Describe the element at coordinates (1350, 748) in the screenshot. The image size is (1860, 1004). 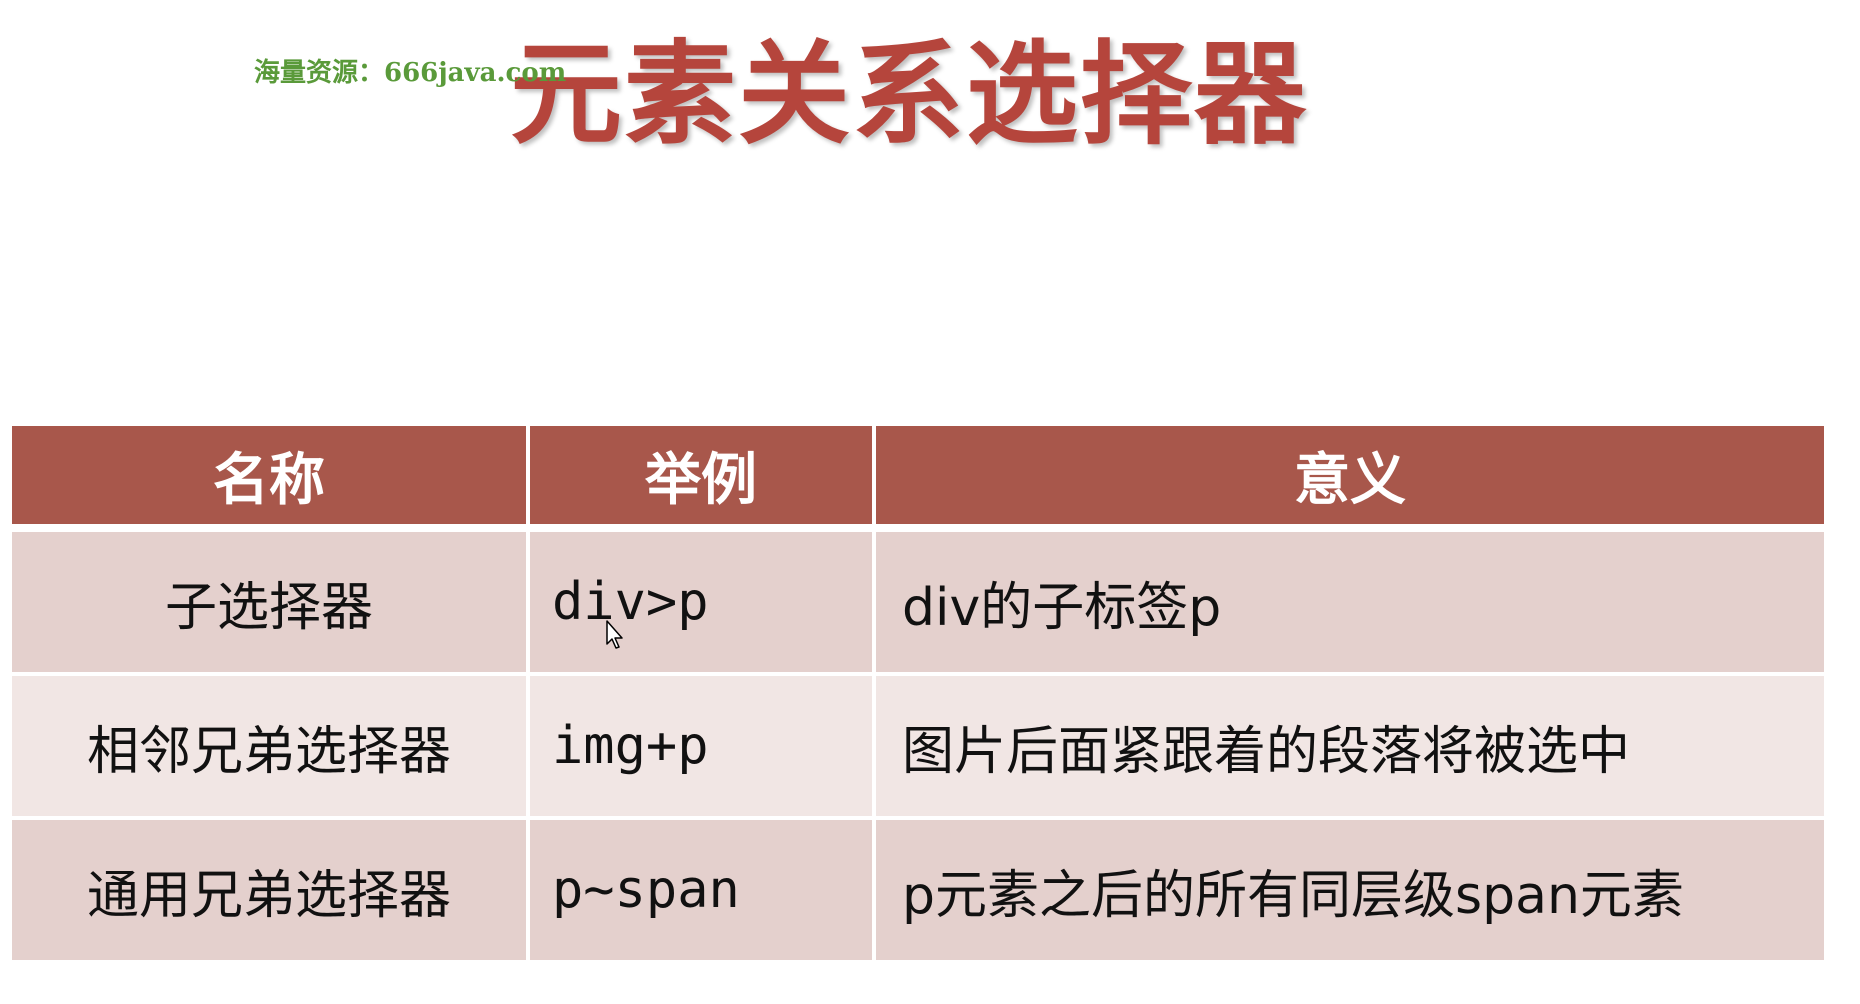
I see `row-meaning-cell: 图片后面紧跟着的段落将被选中` at that location.